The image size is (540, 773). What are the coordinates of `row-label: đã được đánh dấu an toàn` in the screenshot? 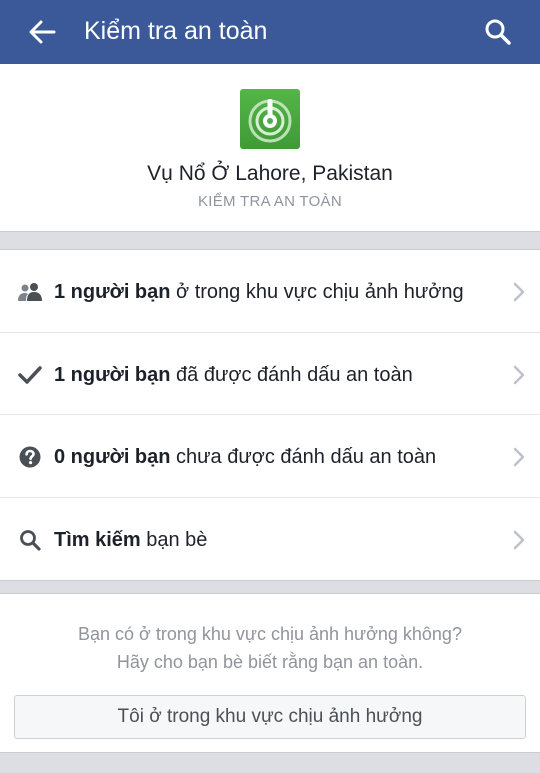 It's located at (291, 374).